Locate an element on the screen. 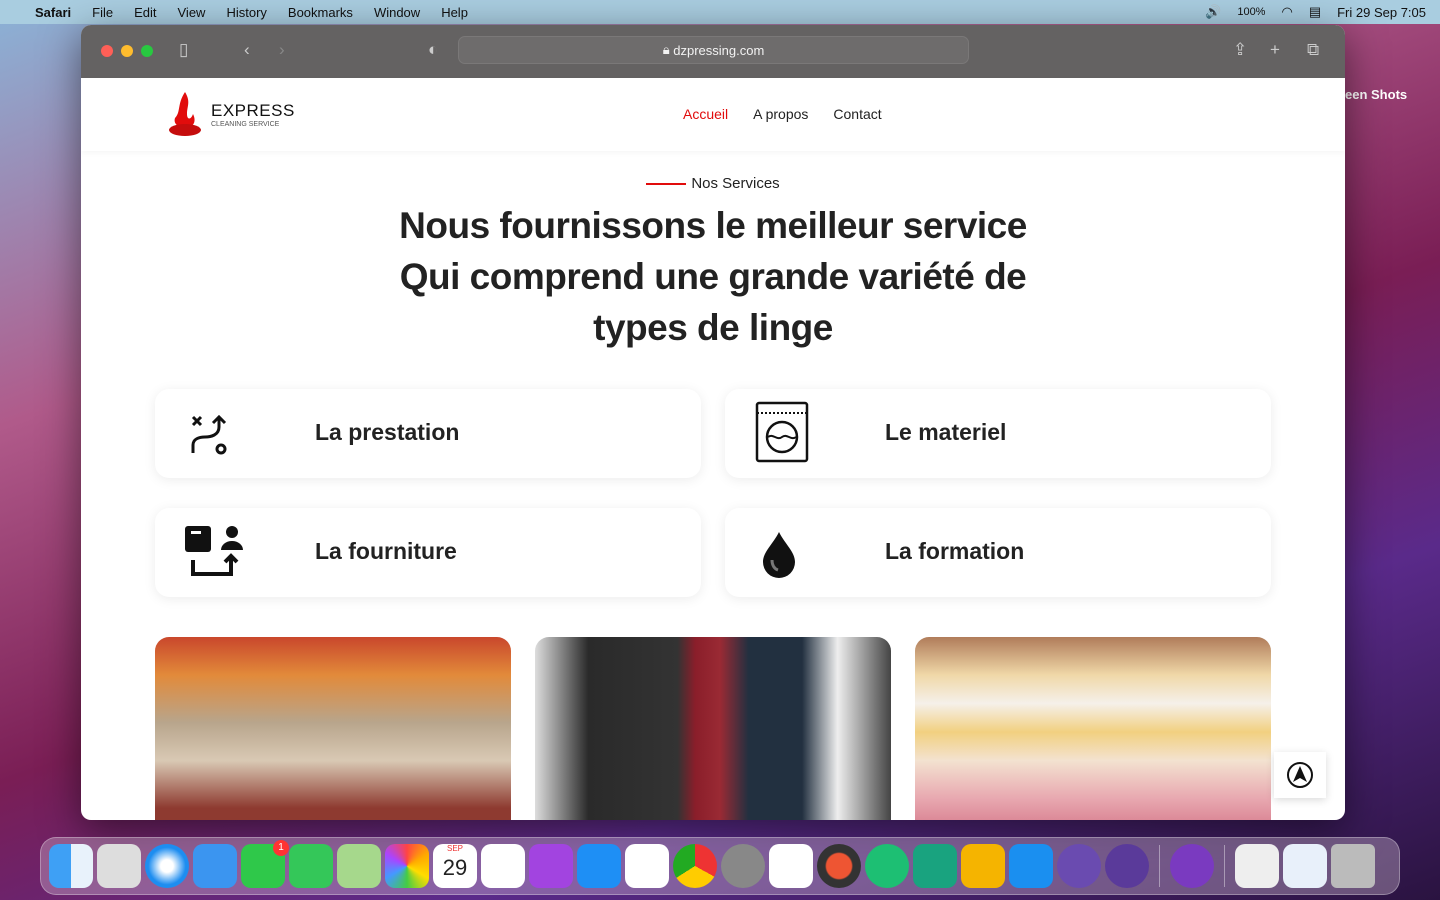 This screenshot has width=1440, height=900. podcasts-icon is located at coordinates (551, 866).